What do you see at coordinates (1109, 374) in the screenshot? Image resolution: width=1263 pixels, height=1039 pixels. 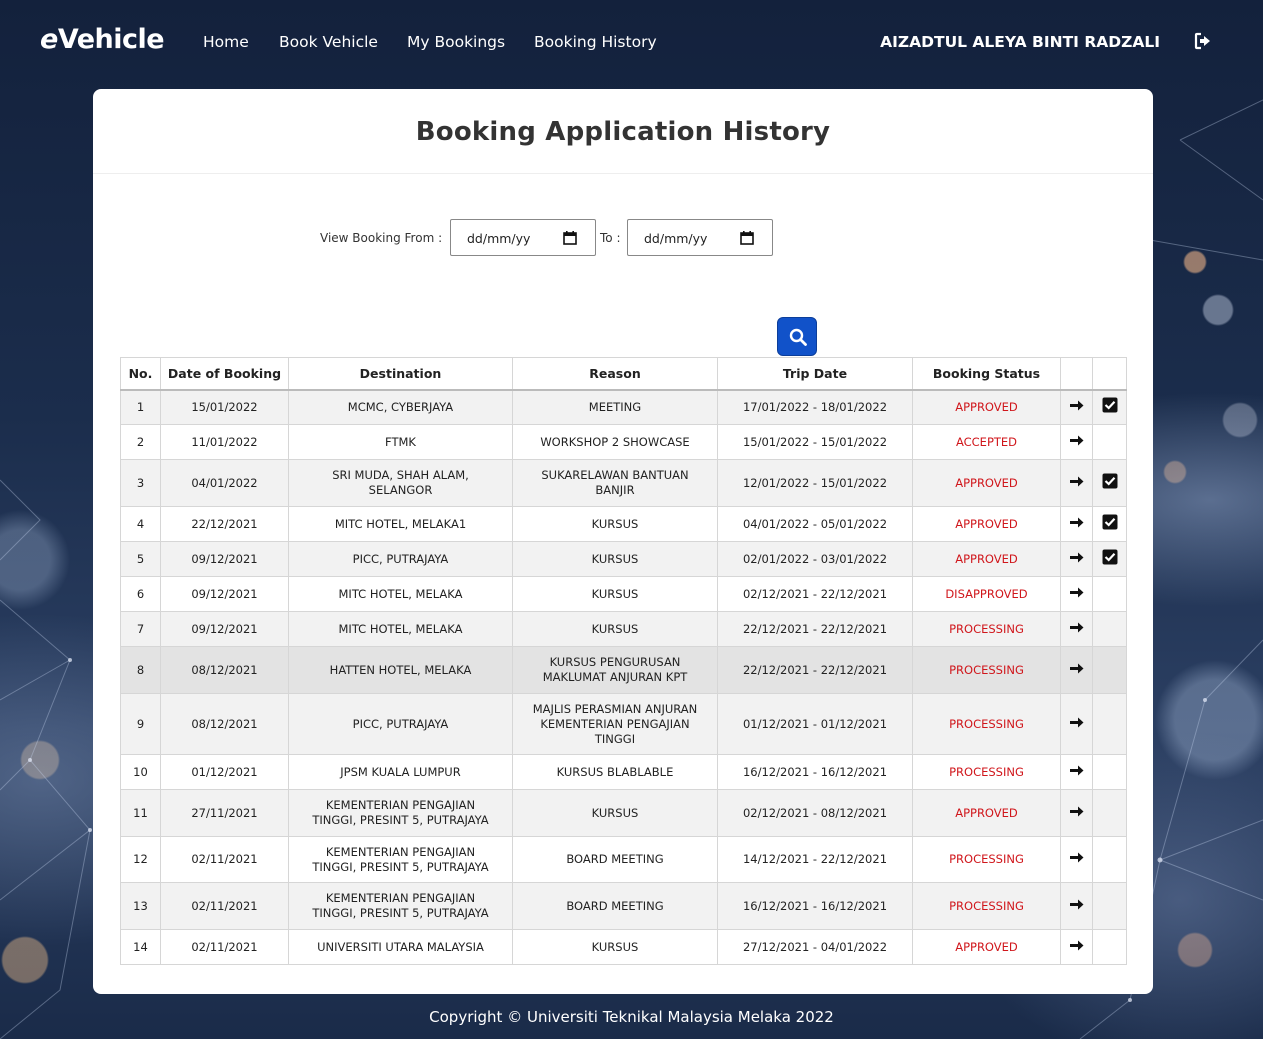 I see `column-header-check` at bounding box center [1109, 374].